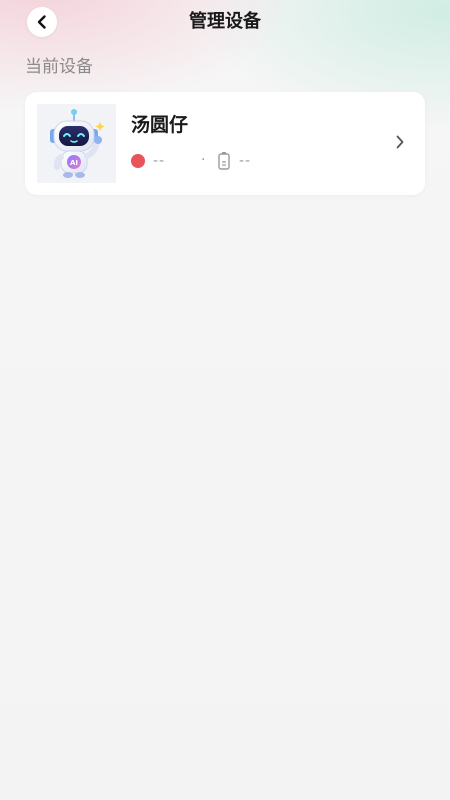  I want to click on chevron-right-icon, so click(400, 142).